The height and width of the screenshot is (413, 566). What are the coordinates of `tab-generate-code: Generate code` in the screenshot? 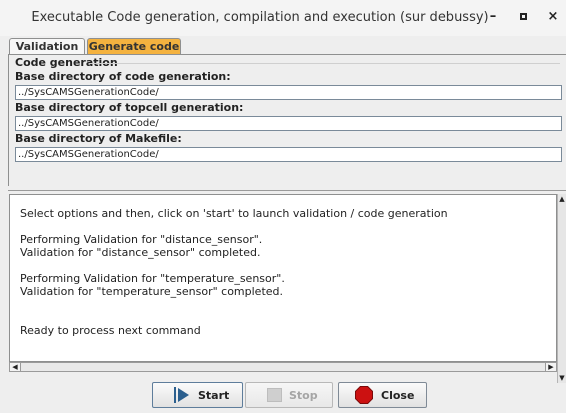 It's located at (134, 46).